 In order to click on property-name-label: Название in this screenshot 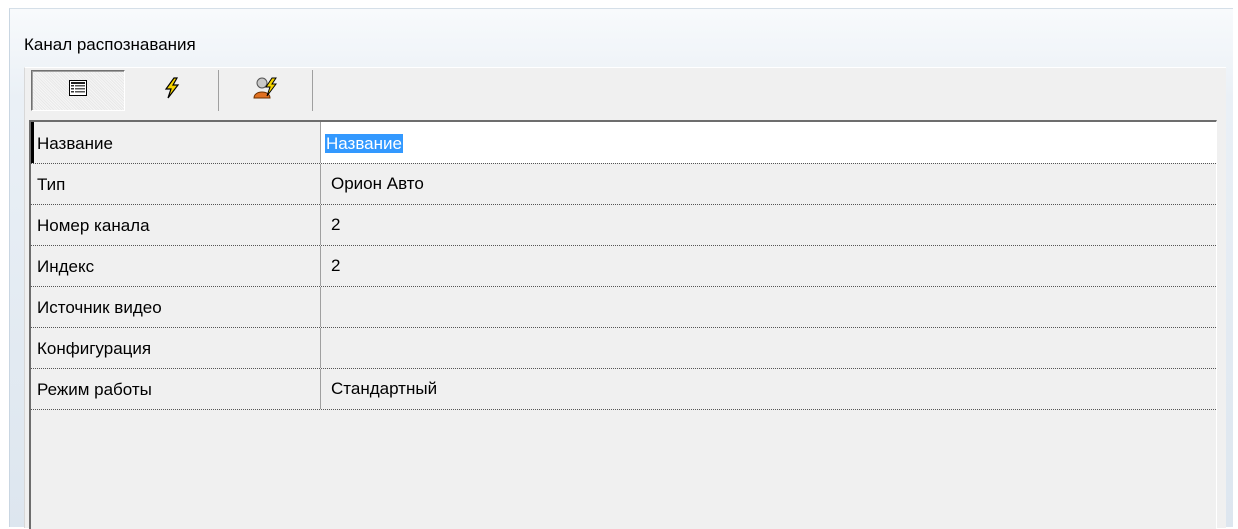, I will do `click(176, 142)`.